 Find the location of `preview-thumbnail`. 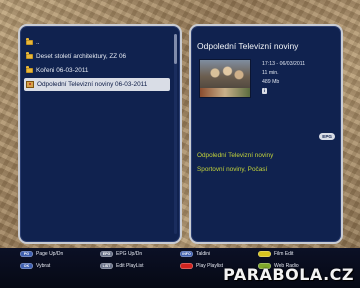

preview-thumbnail is located at coordinates (225, 78).